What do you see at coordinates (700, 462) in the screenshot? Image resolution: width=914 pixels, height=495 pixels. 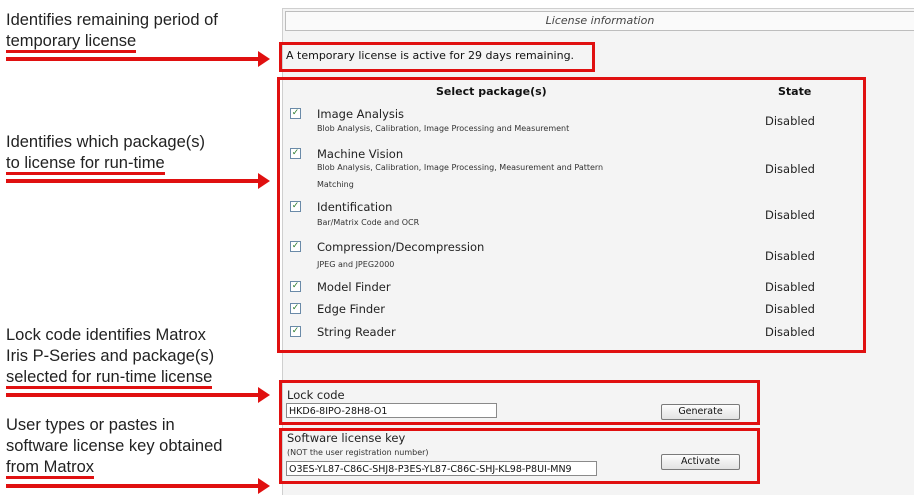 I see `activate-button: Activate` at bounding box center [700, 462].